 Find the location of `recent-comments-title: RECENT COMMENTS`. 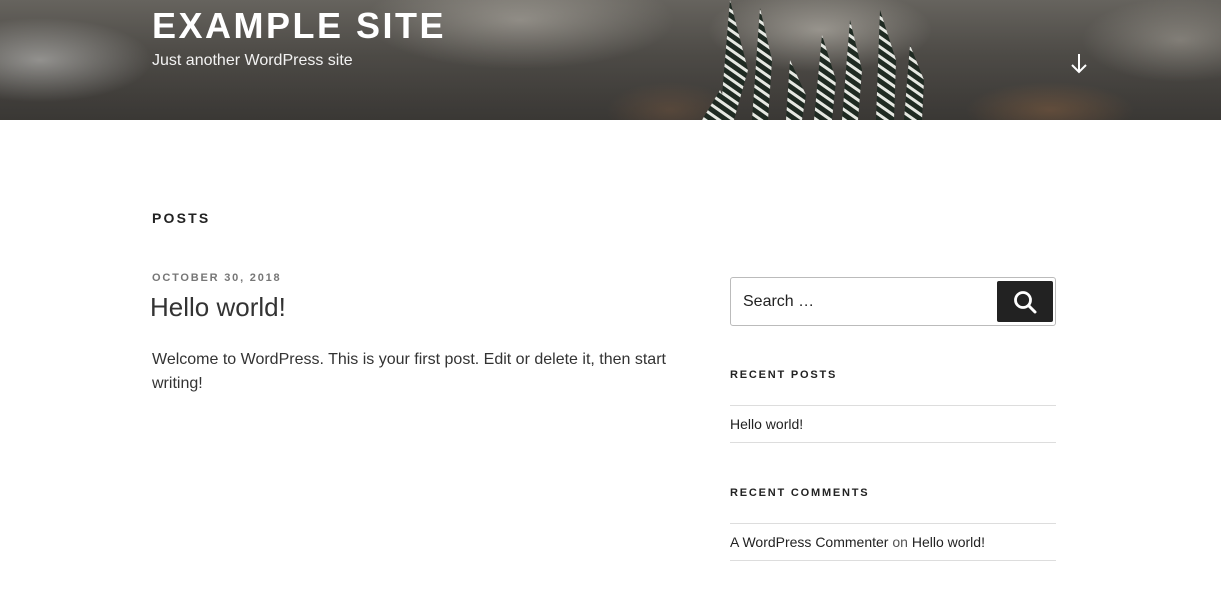

recent-comments-title: RECENT COMMENTS is located at coordinates (800, 493).